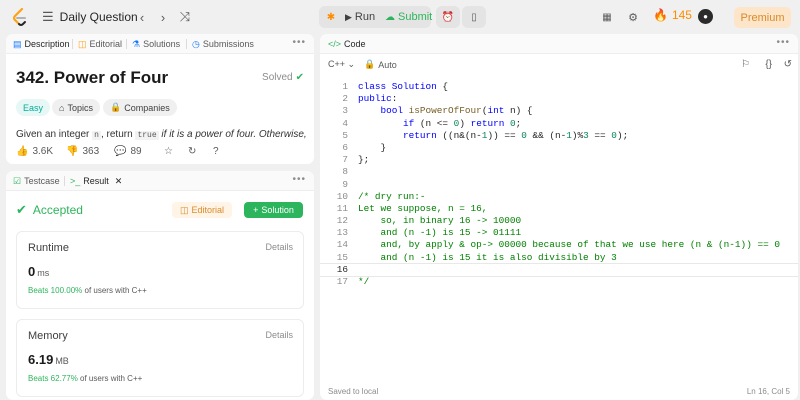 The image size is (800, 400). I want to click on tab-label: Testcase, so click(42, 181).